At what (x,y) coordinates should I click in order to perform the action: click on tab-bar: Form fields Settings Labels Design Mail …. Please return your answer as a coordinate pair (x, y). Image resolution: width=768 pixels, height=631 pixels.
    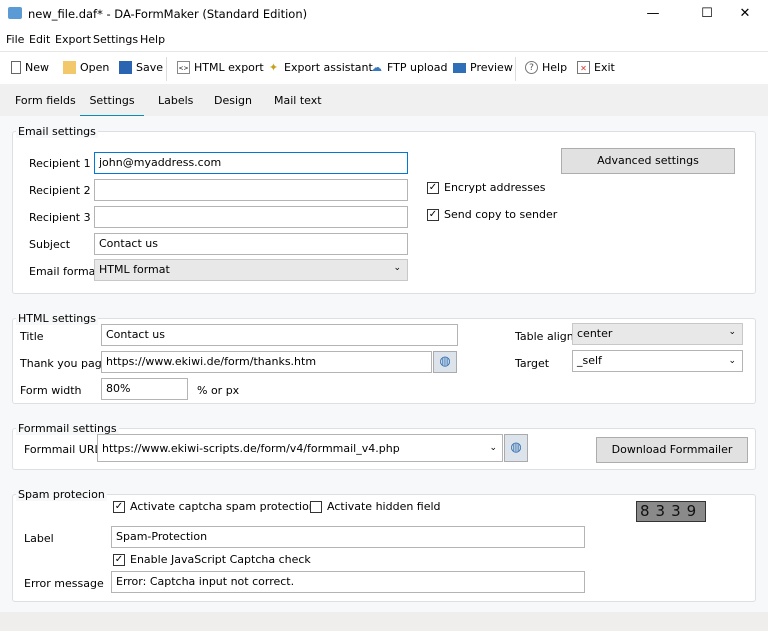
    Looking at the image, I should click on (384, 101).